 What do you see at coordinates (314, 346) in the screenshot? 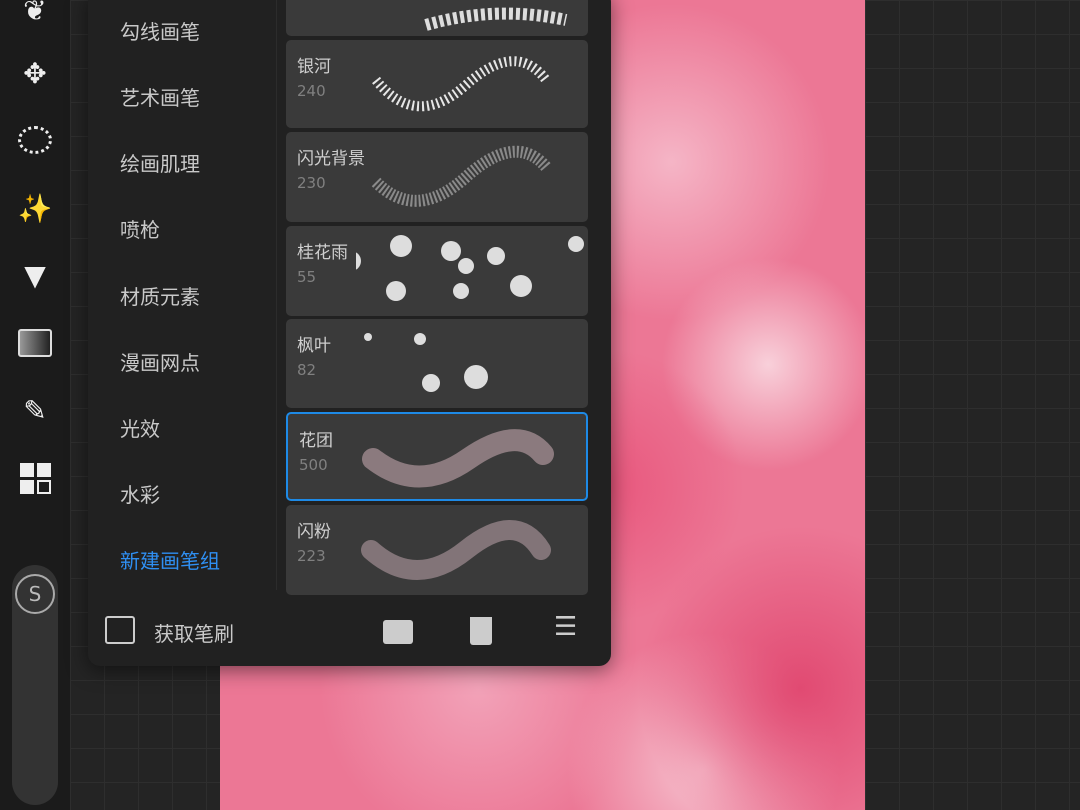
I see `brush-name: 枫叶` at bounding box center [314, 346].